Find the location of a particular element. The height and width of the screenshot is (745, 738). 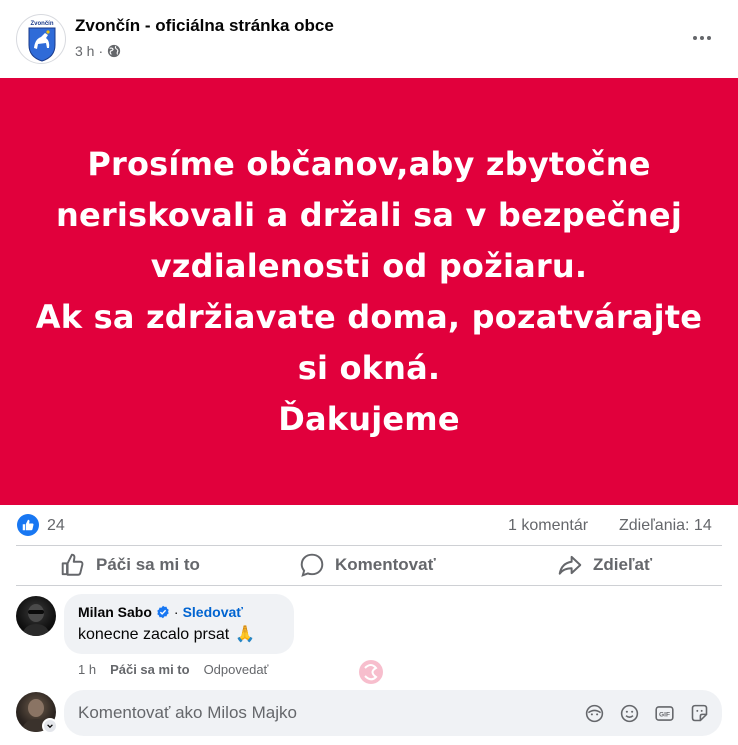

message-line: si okná. is located at coordinates (369, 367).